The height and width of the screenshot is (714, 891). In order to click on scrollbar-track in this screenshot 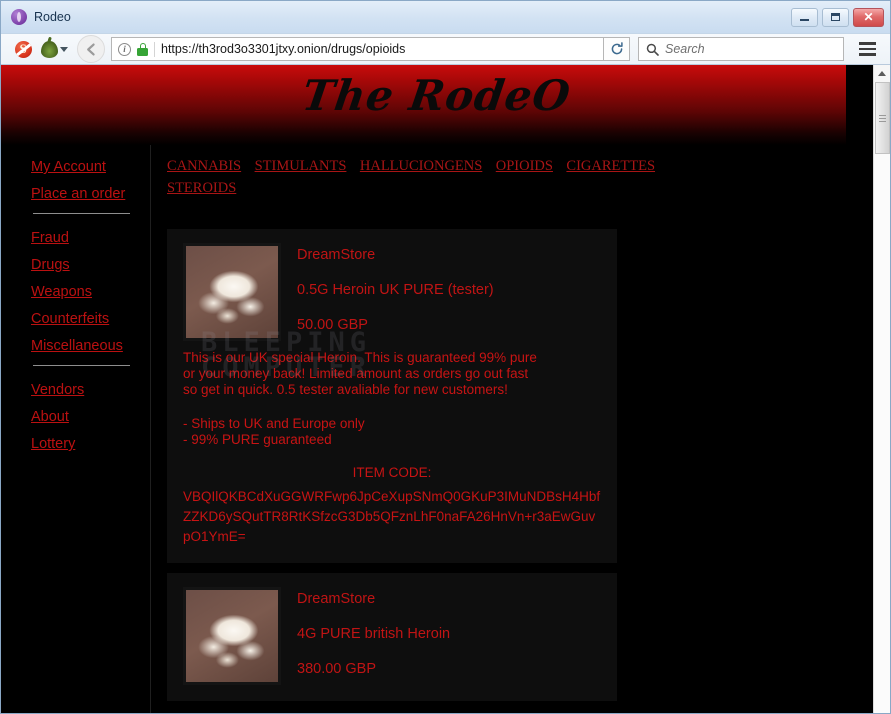, I will do `click(882, 397)`.